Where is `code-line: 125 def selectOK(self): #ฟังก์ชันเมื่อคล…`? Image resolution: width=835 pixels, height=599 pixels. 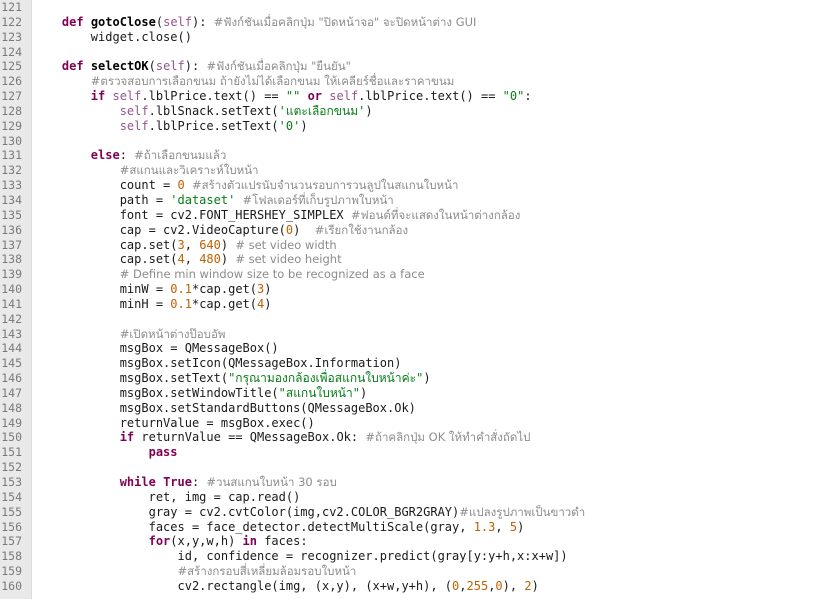 code-line: 125 def selectOK(self): #ฟังก์ชันเมื่อคล… is located at coordinates (417, 66).